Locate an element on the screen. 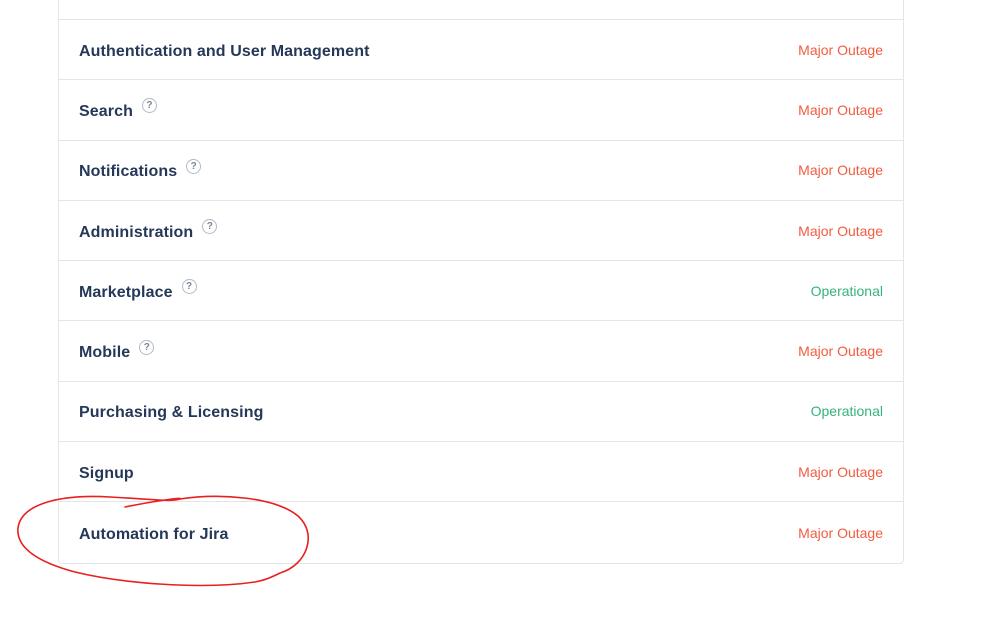 The width and height of the screenshot is (999, 617). component-name-wrap: Search ? is located at coordinates (118, 109).